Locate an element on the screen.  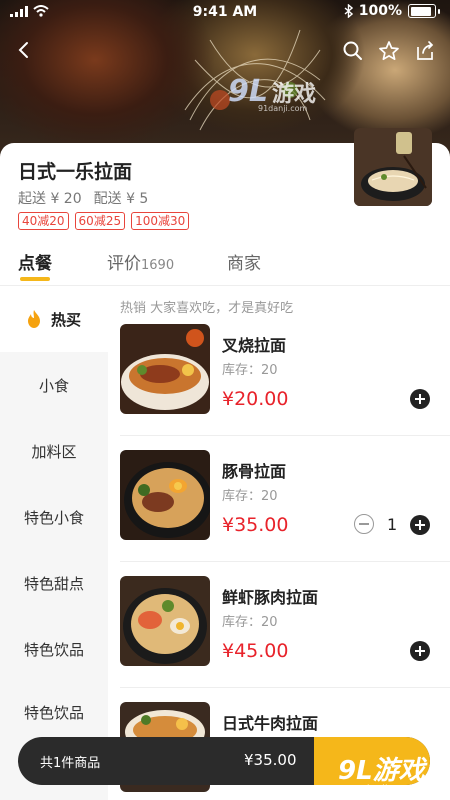
watermark-logo: 9L游戏 is located at coordinates (381, 771).